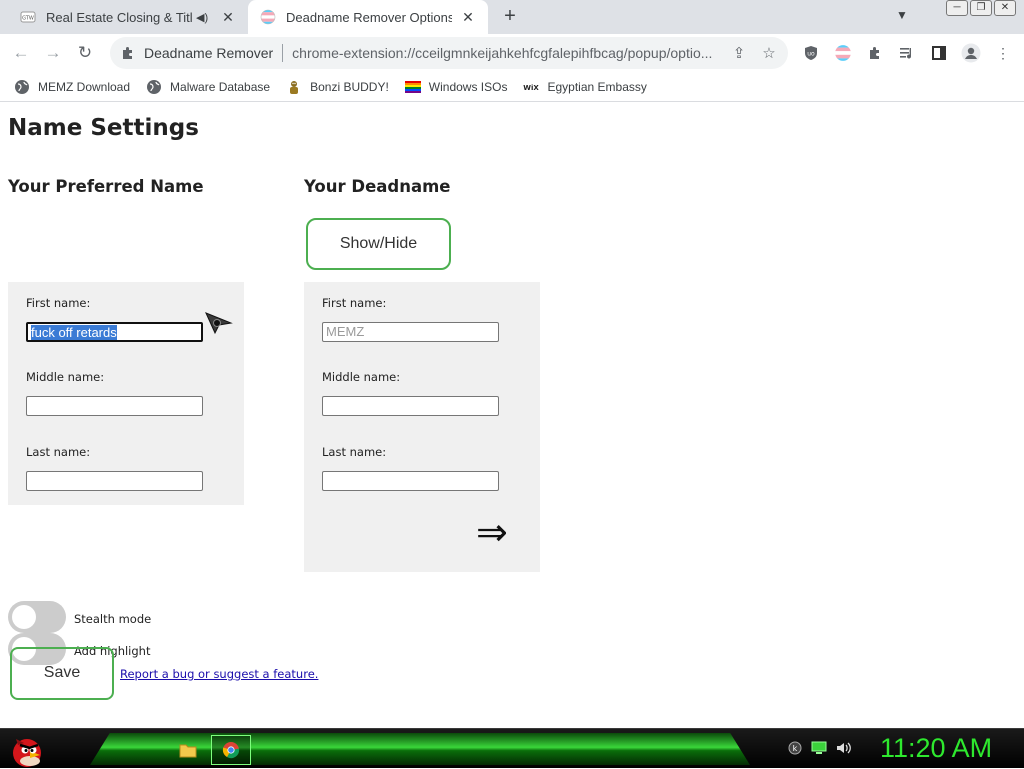  Describe the element at coordinates (468, 86) in the screenshot. I see `bookmark-label: Windows ISOs` at that location.